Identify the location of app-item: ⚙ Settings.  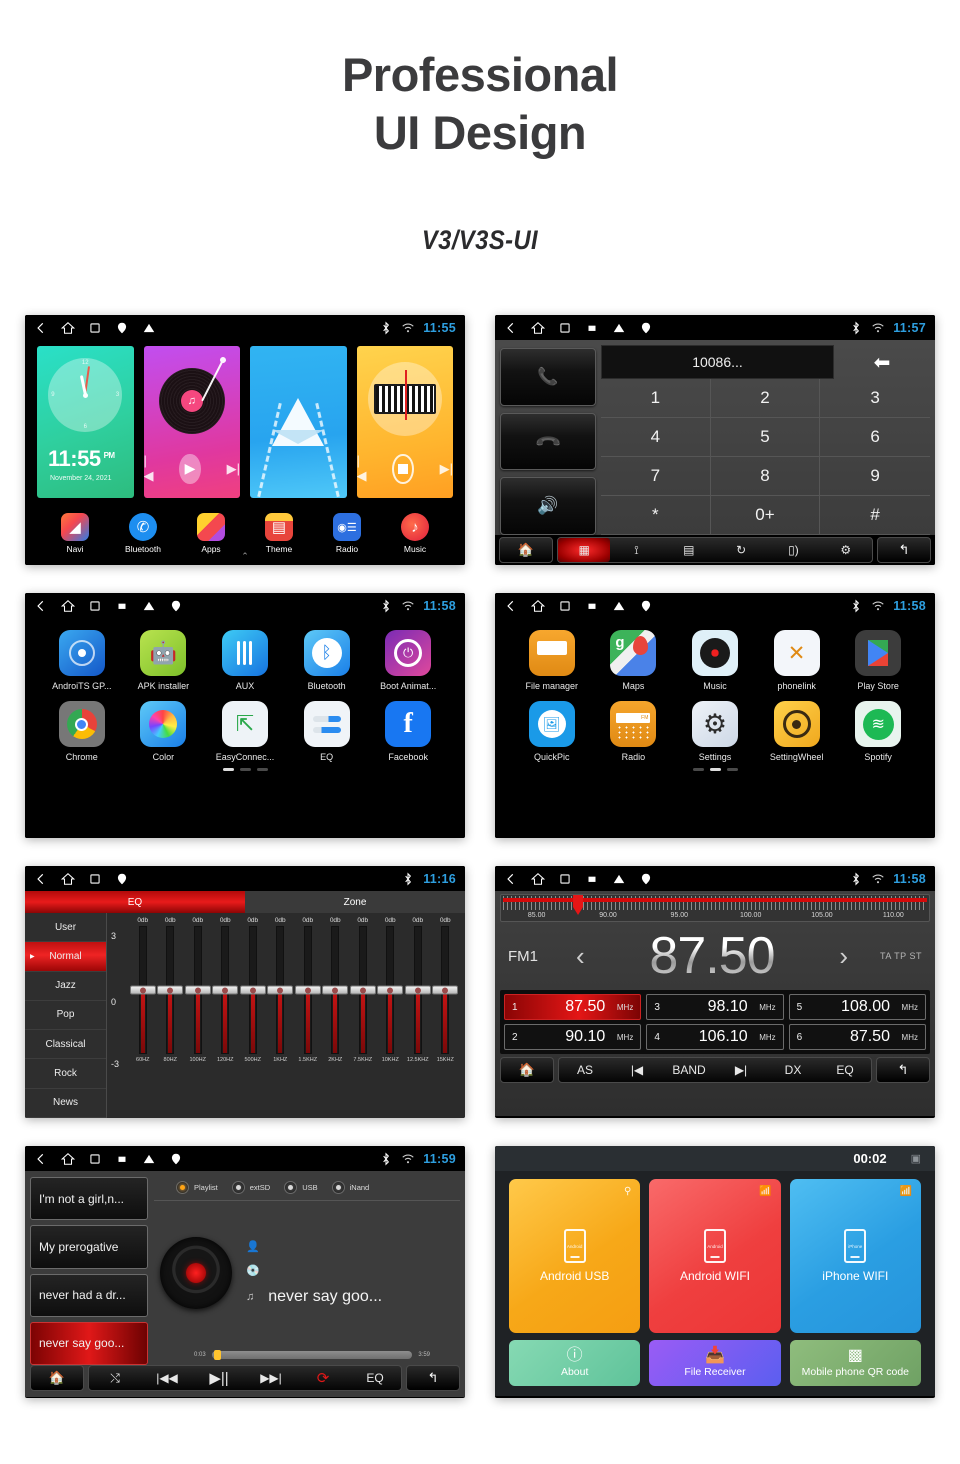
(715, 731).